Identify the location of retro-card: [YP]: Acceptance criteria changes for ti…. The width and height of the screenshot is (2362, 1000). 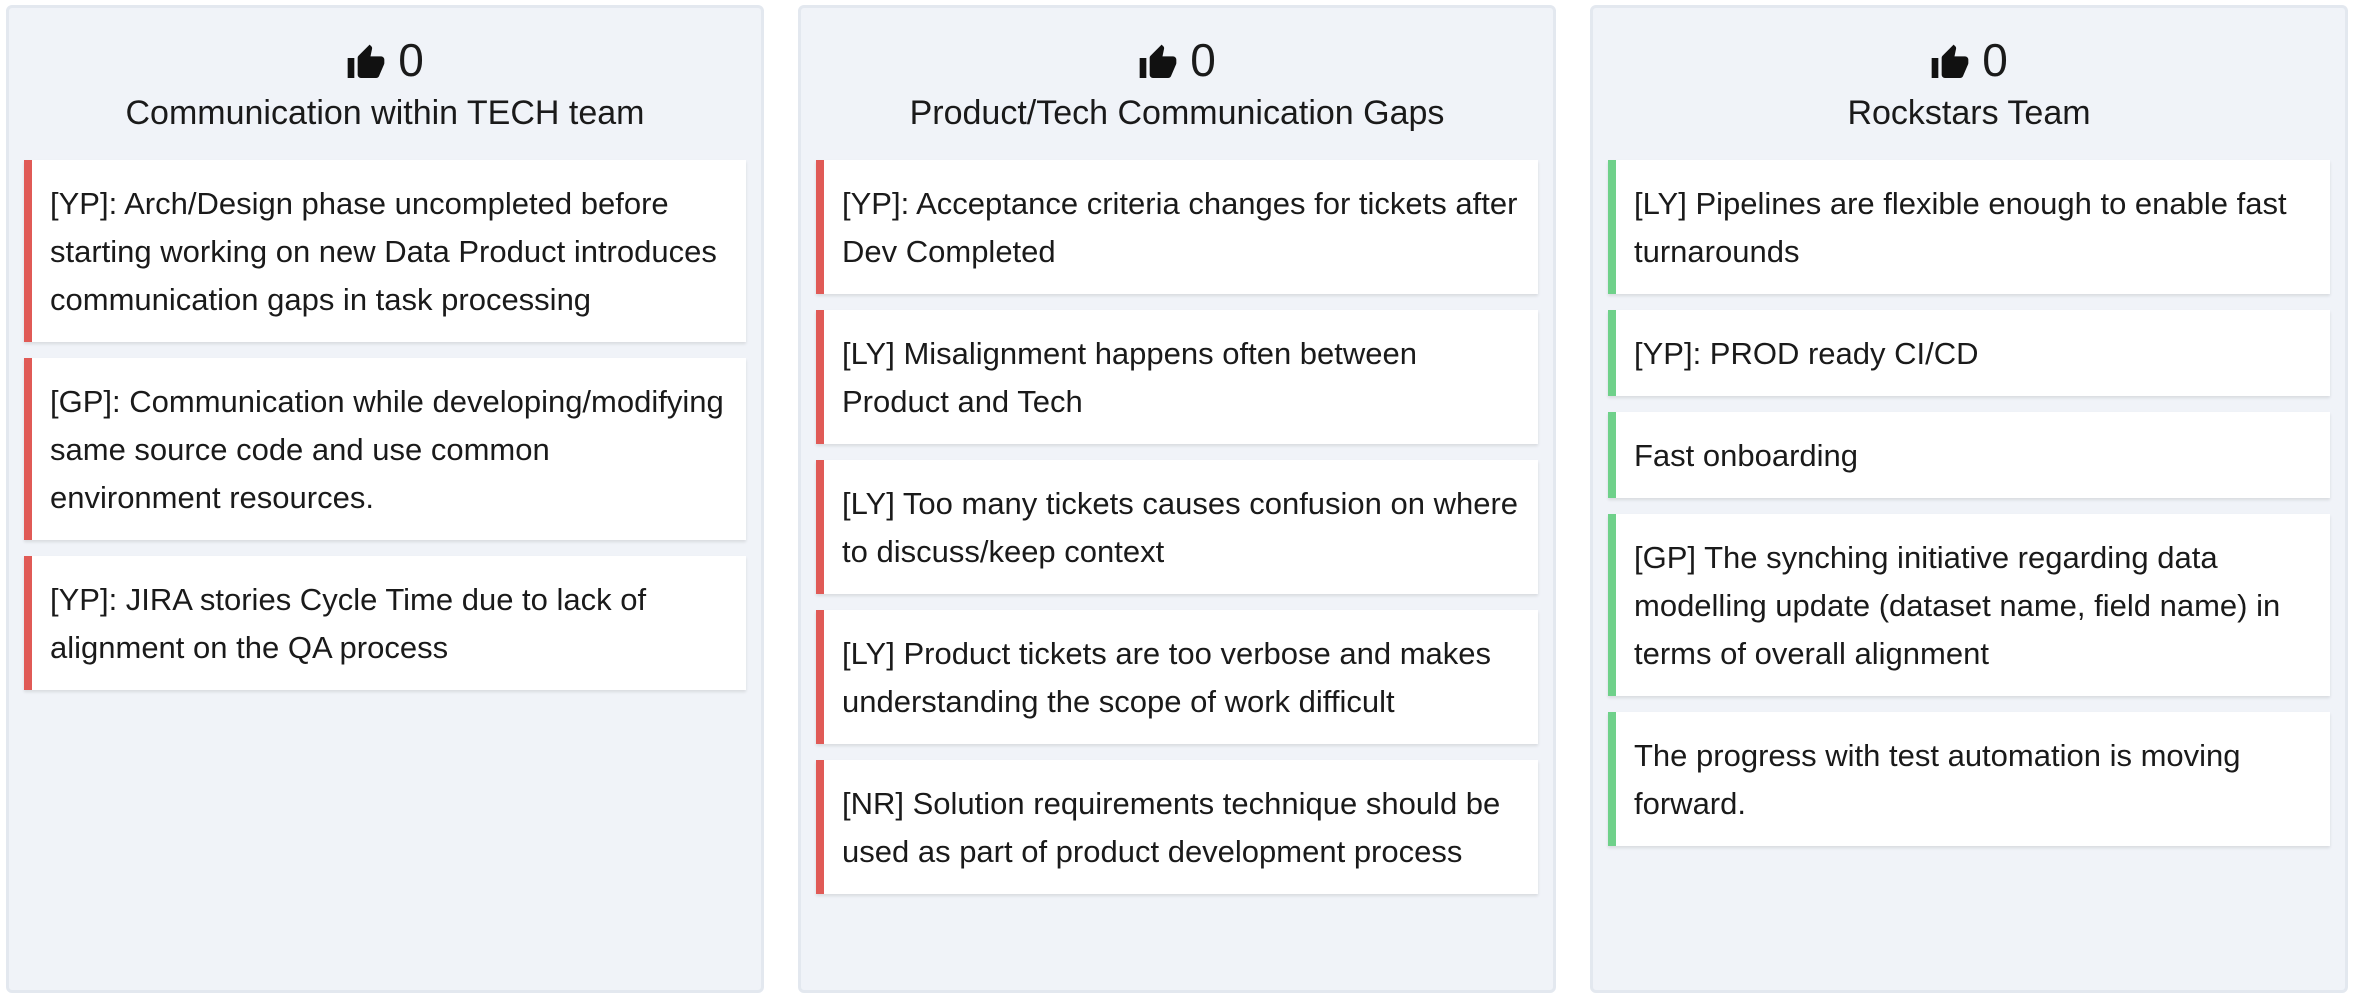
(1177, 227).